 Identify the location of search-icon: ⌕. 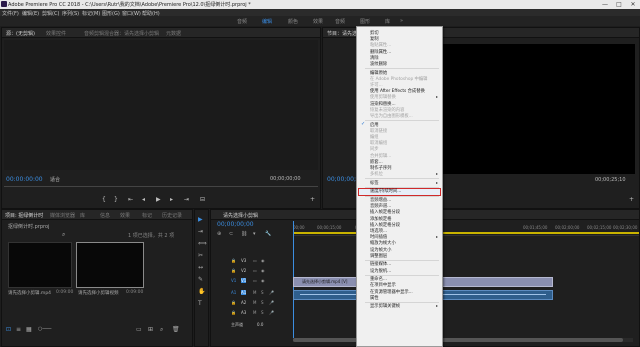
(63, 235).